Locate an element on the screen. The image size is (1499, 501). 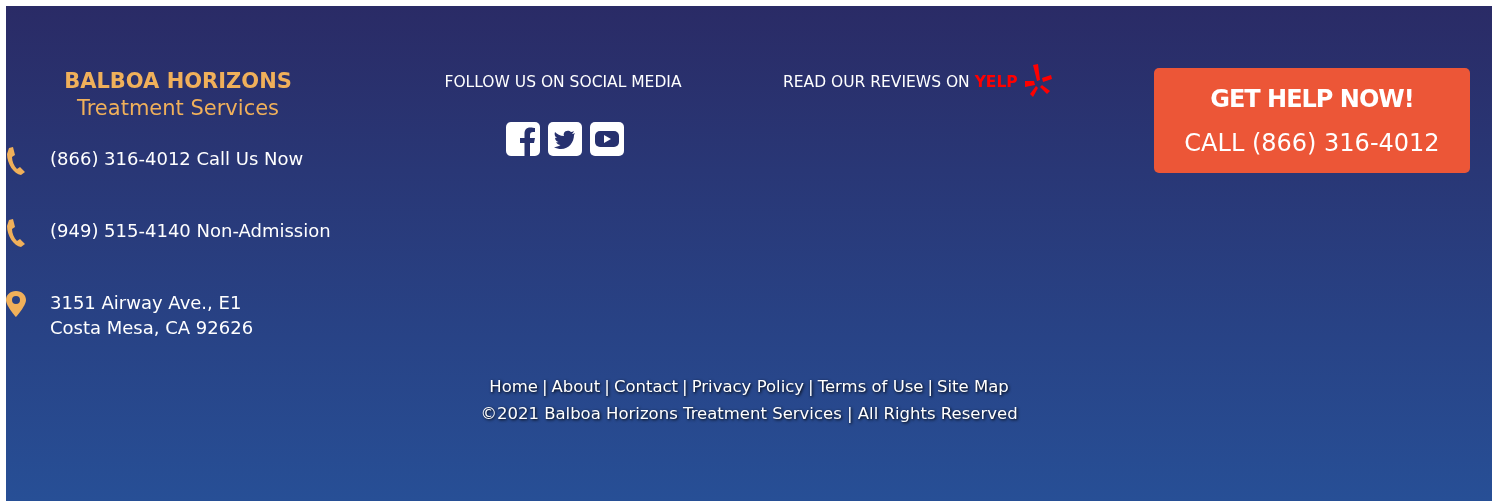
footer-link: Site Map is located at coordinates (973, 387).